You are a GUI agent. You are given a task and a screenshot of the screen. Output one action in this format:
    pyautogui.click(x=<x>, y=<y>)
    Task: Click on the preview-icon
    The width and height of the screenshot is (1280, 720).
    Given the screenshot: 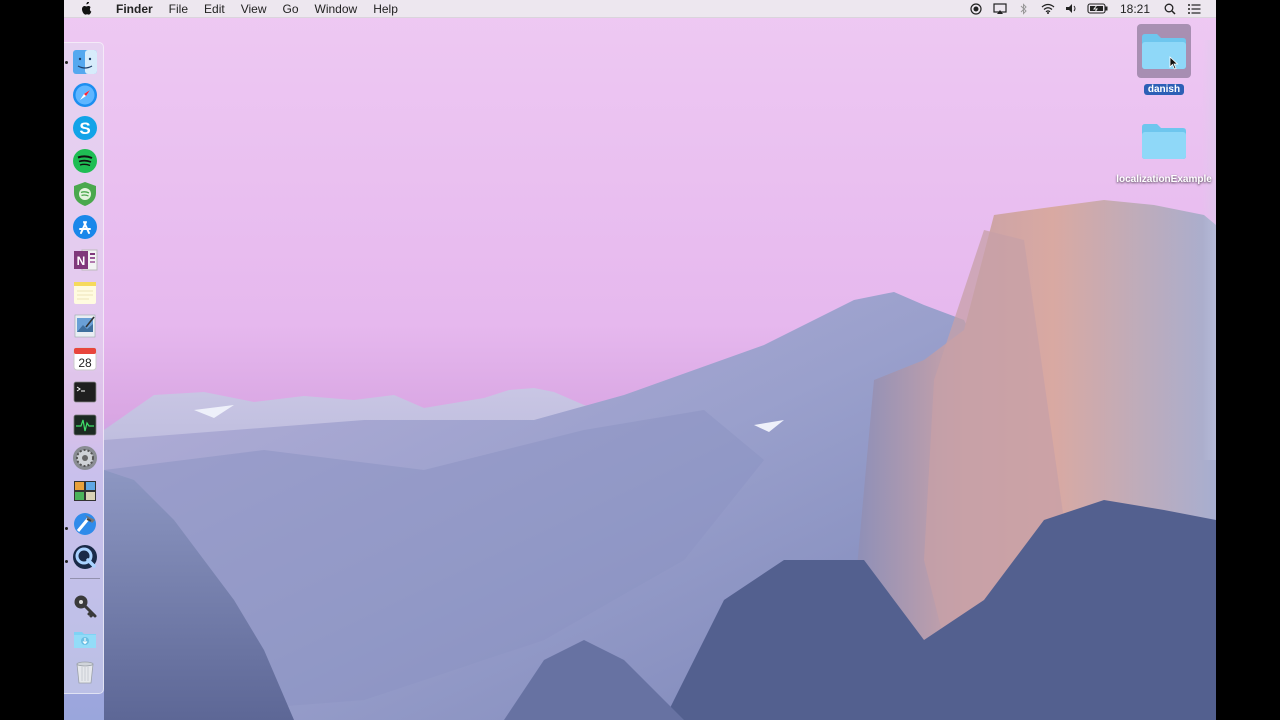 What is the action you would take?
    pyautogui.click(x=85, y=326)
    